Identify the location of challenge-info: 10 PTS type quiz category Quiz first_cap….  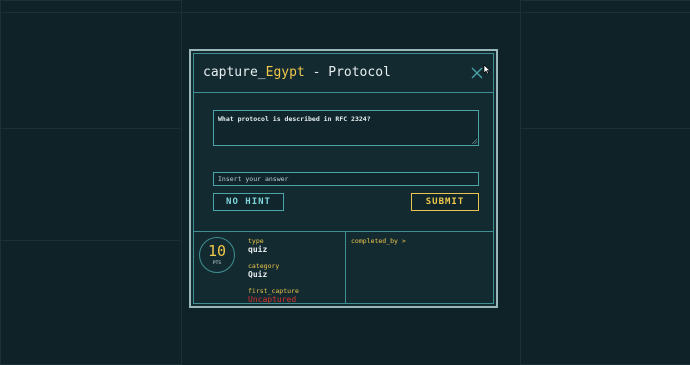
(343, 267).